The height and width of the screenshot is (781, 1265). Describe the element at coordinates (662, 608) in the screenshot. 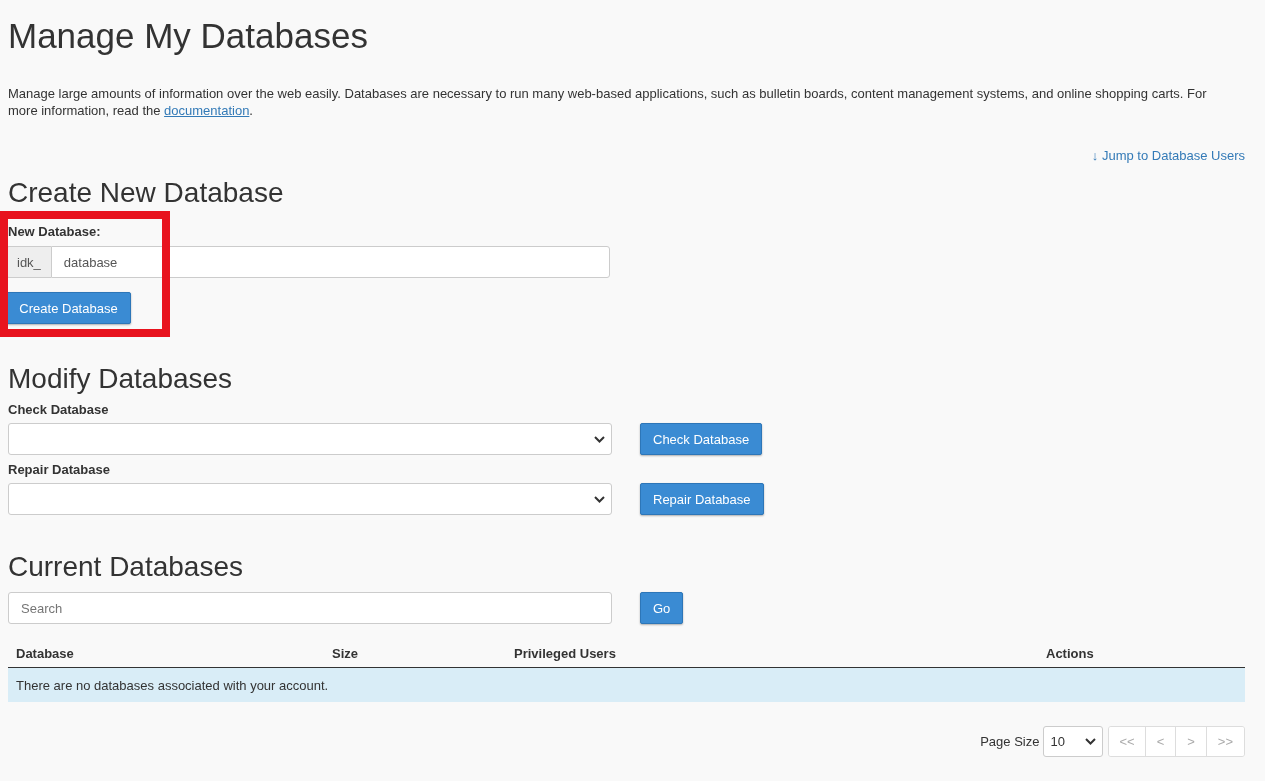

I see `go-button: Go` at that location.